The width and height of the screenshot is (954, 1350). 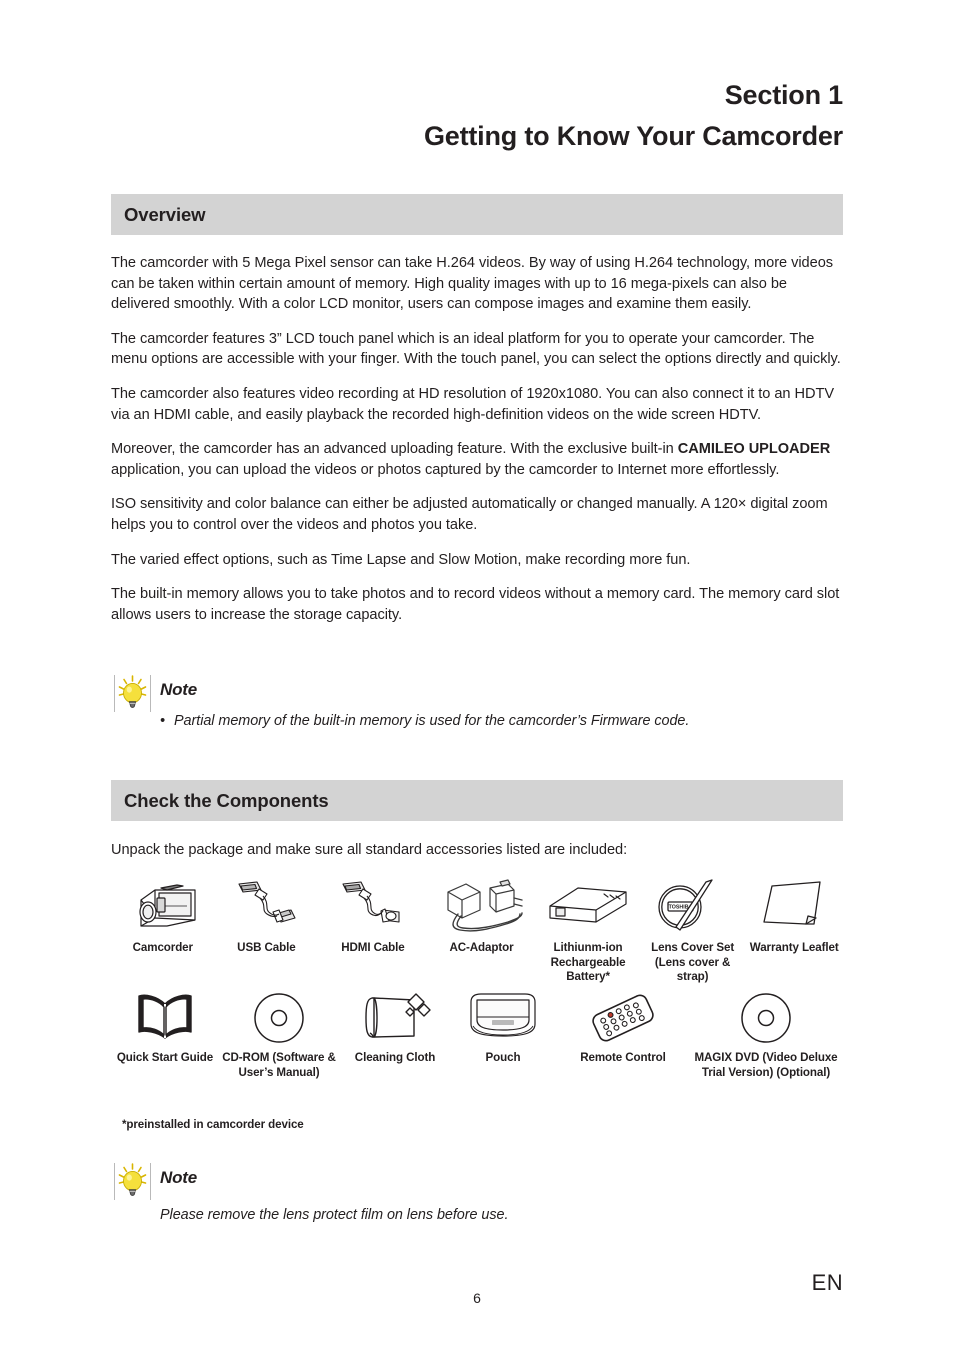 What do you see at coordinates (766, 1017) in the screenshot?
I see `magix-dvd-icon` at bounding box center [766, 1017].